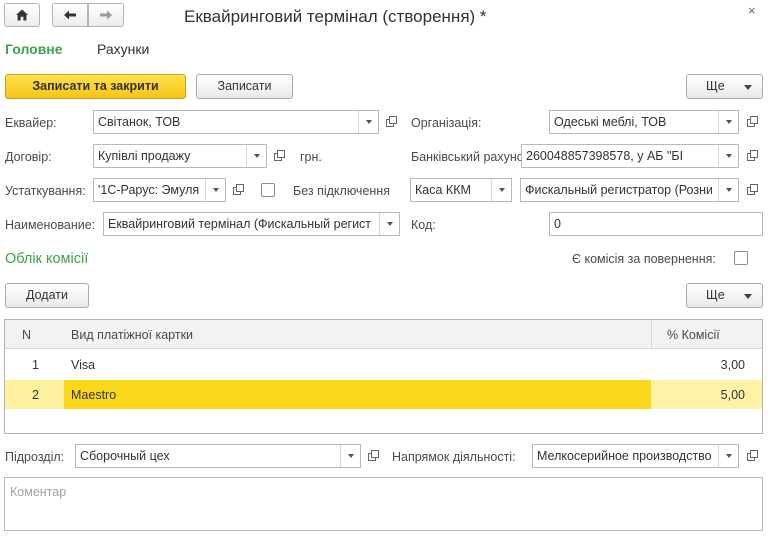 The height and width of the screenshot is (536, 768). I want to click on table-row-selected: 2 Maestro 5,00, so click(383, 394).